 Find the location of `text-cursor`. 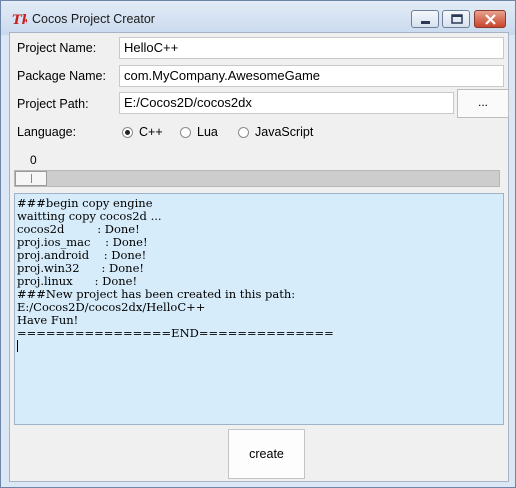

text-cursor is located at coordinates (17, 346).